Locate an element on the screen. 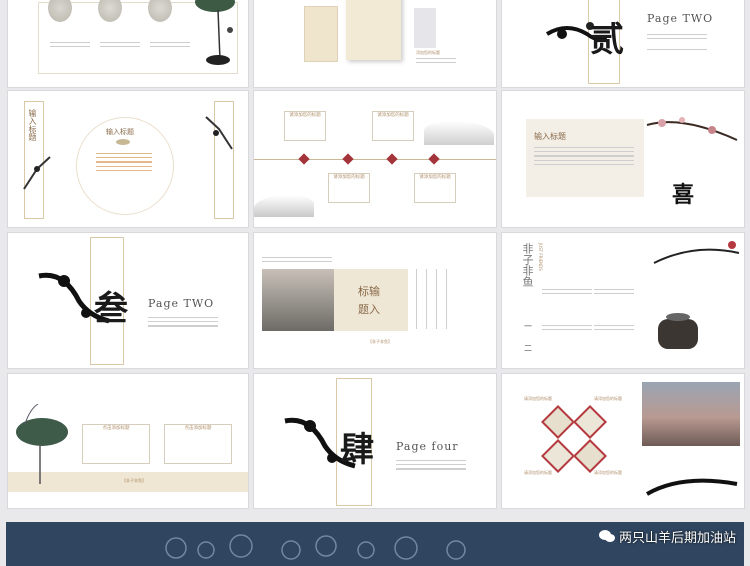 Image resolution: width=750 pixels, height=566 pixels. slide-4-leaf-icon is located at coordinates (123, 142).